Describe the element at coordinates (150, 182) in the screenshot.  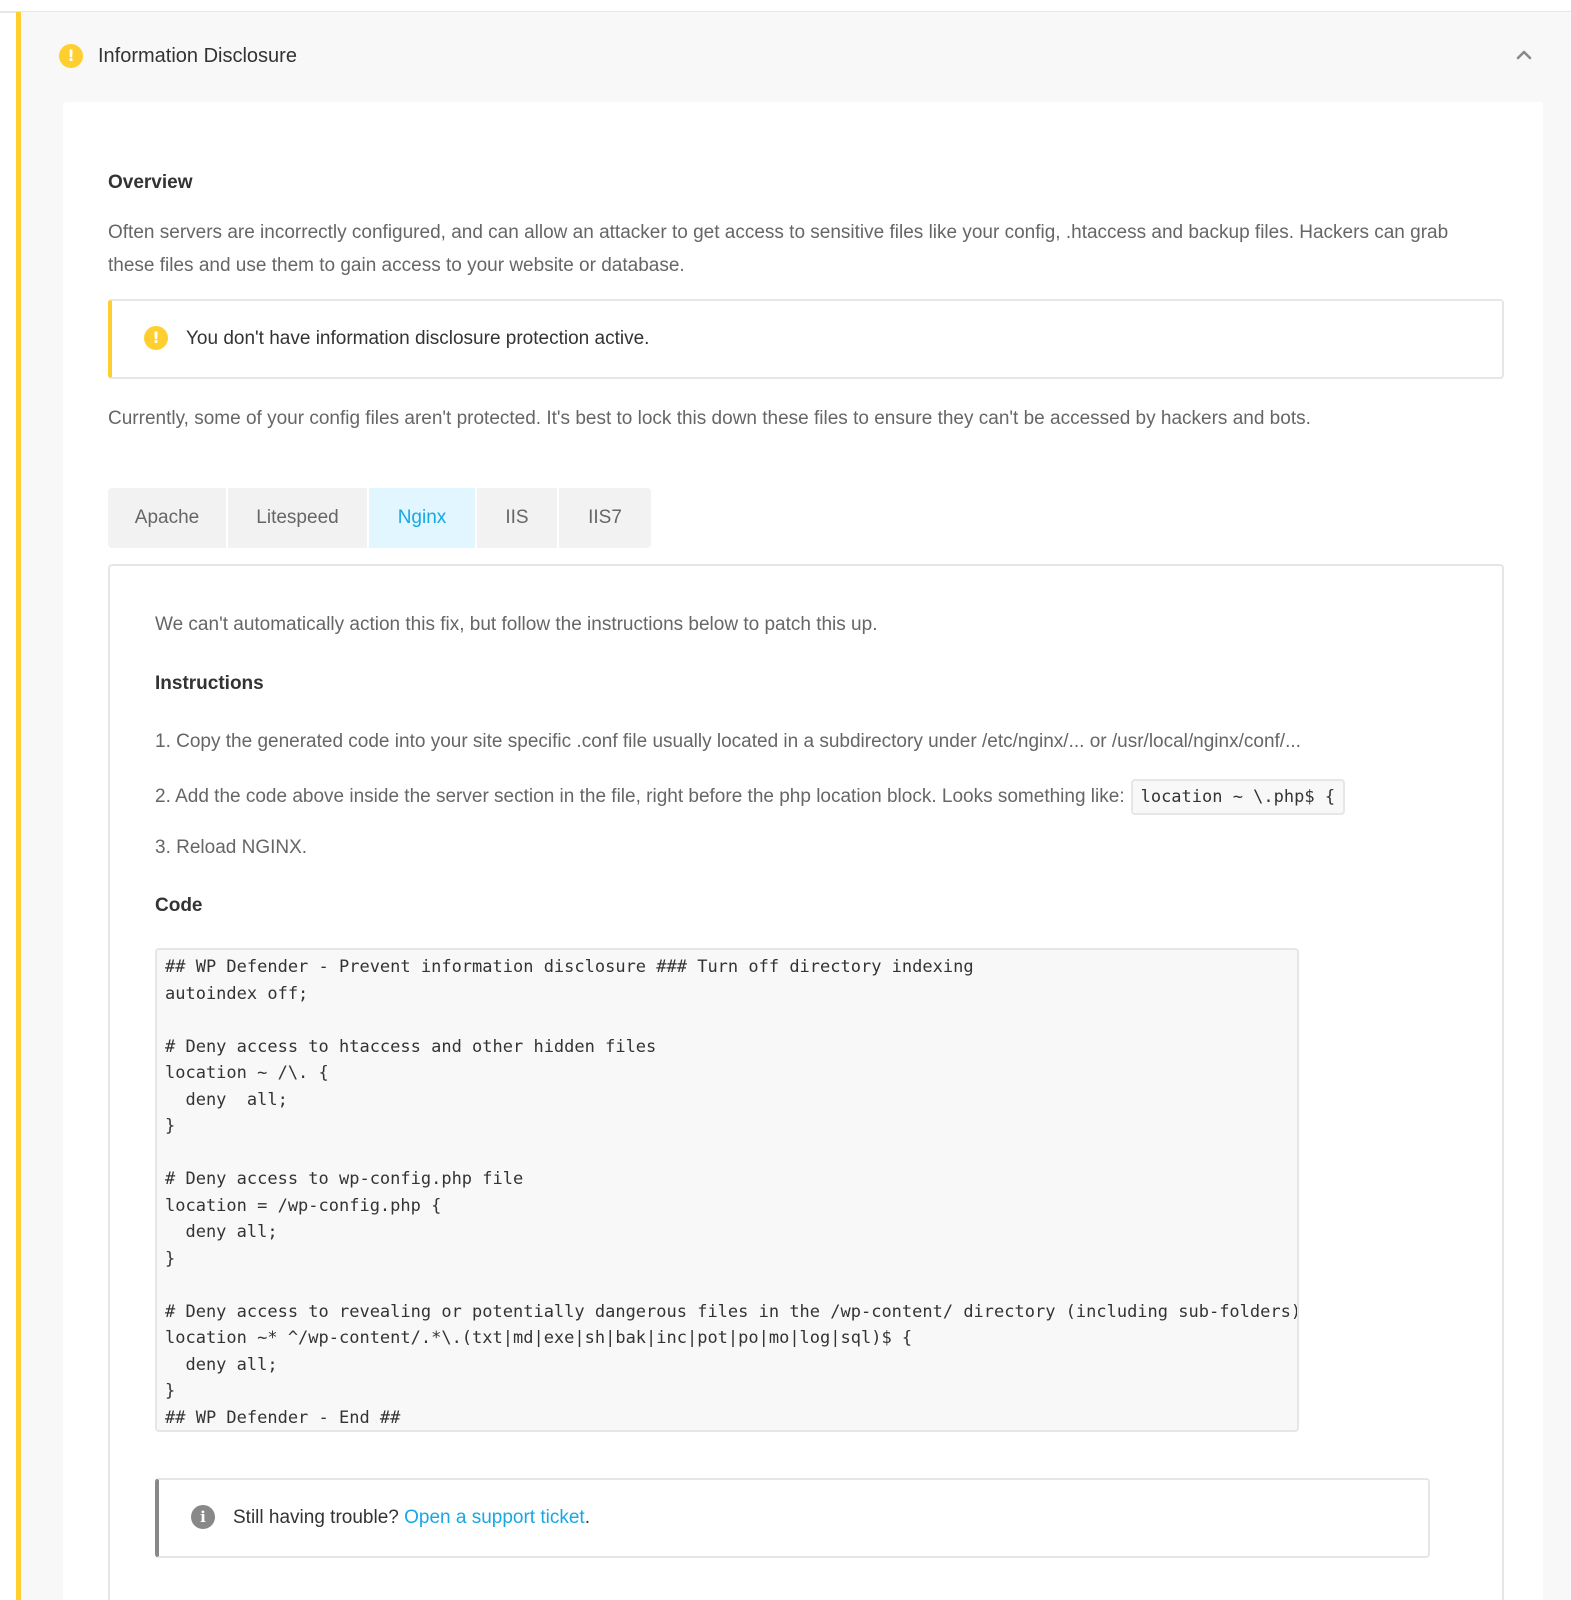
I see `overview-heading: Overview` at that location.